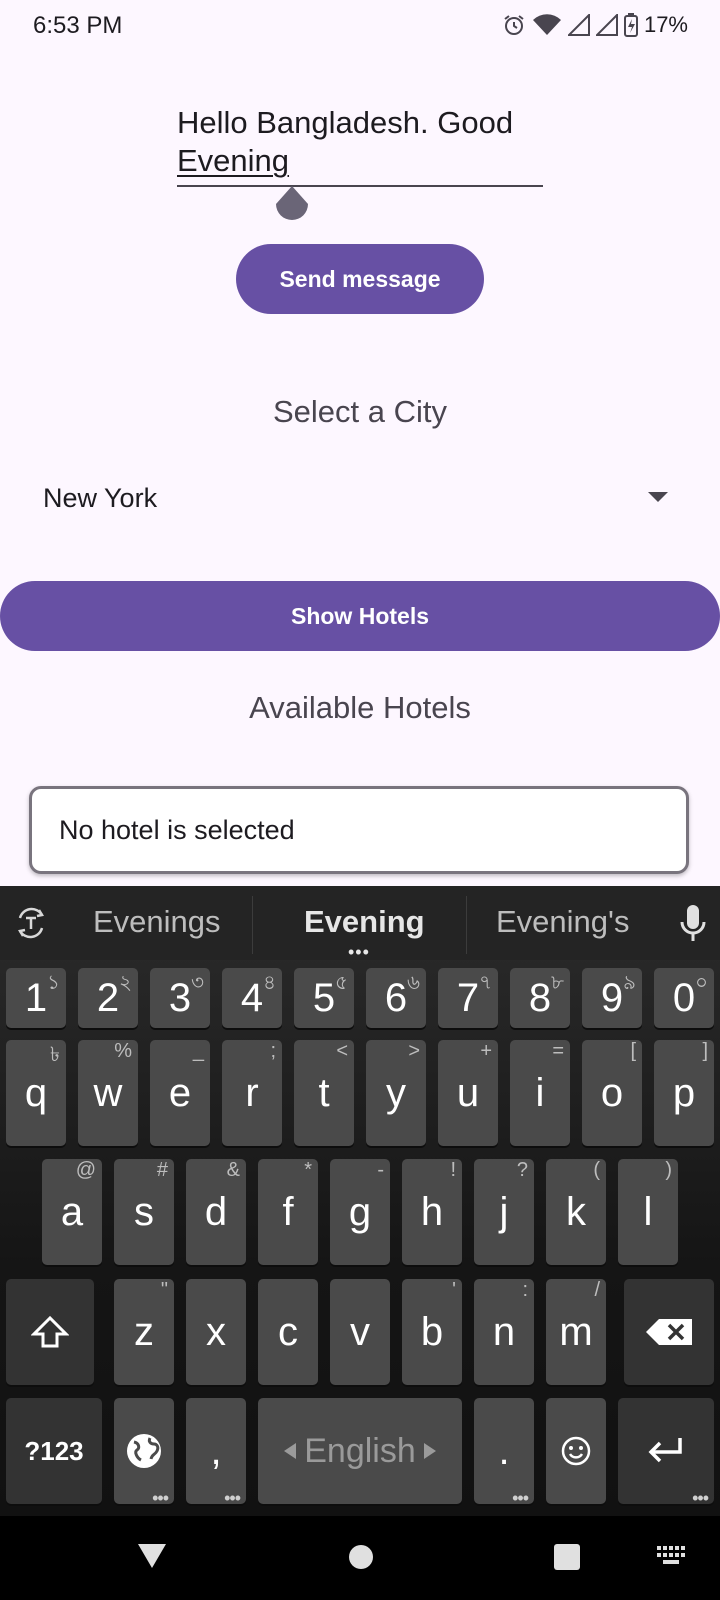  What do you see at coordinates (31, 923) in the screenshot?
I see `translate-icon` at bounding box center [31, 923].